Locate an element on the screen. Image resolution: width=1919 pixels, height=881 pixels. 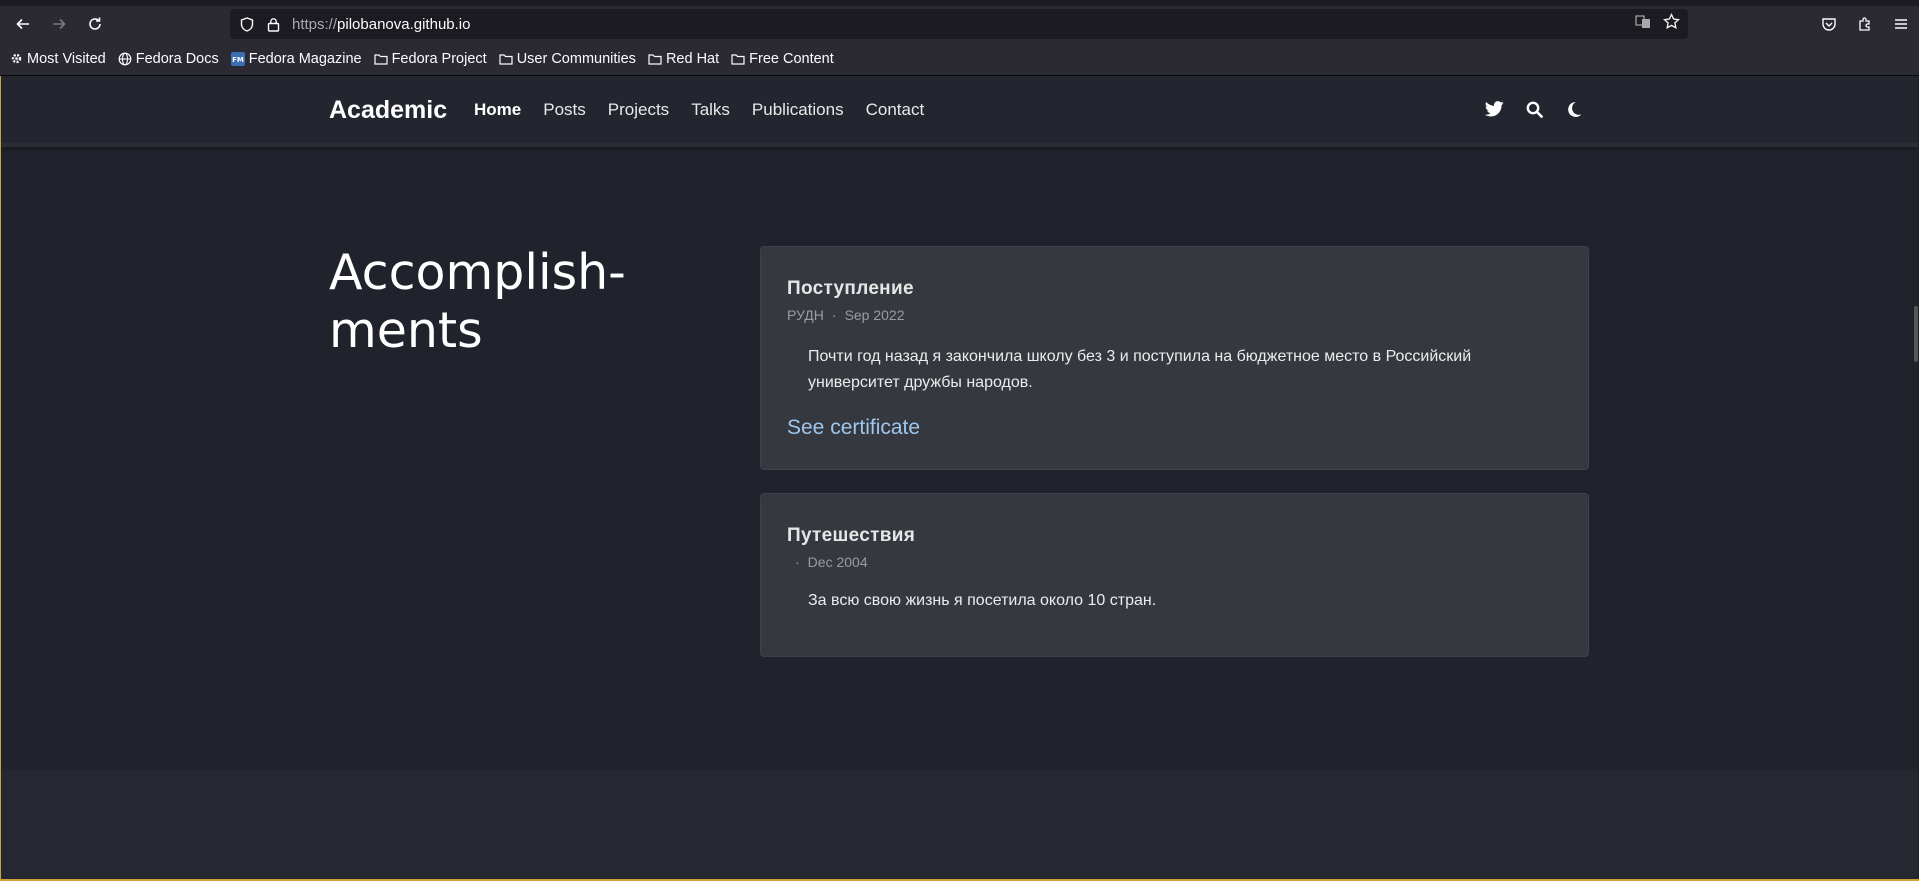
bookmark-fedora-project: Fedora Project is located at coordinates (430, 58).